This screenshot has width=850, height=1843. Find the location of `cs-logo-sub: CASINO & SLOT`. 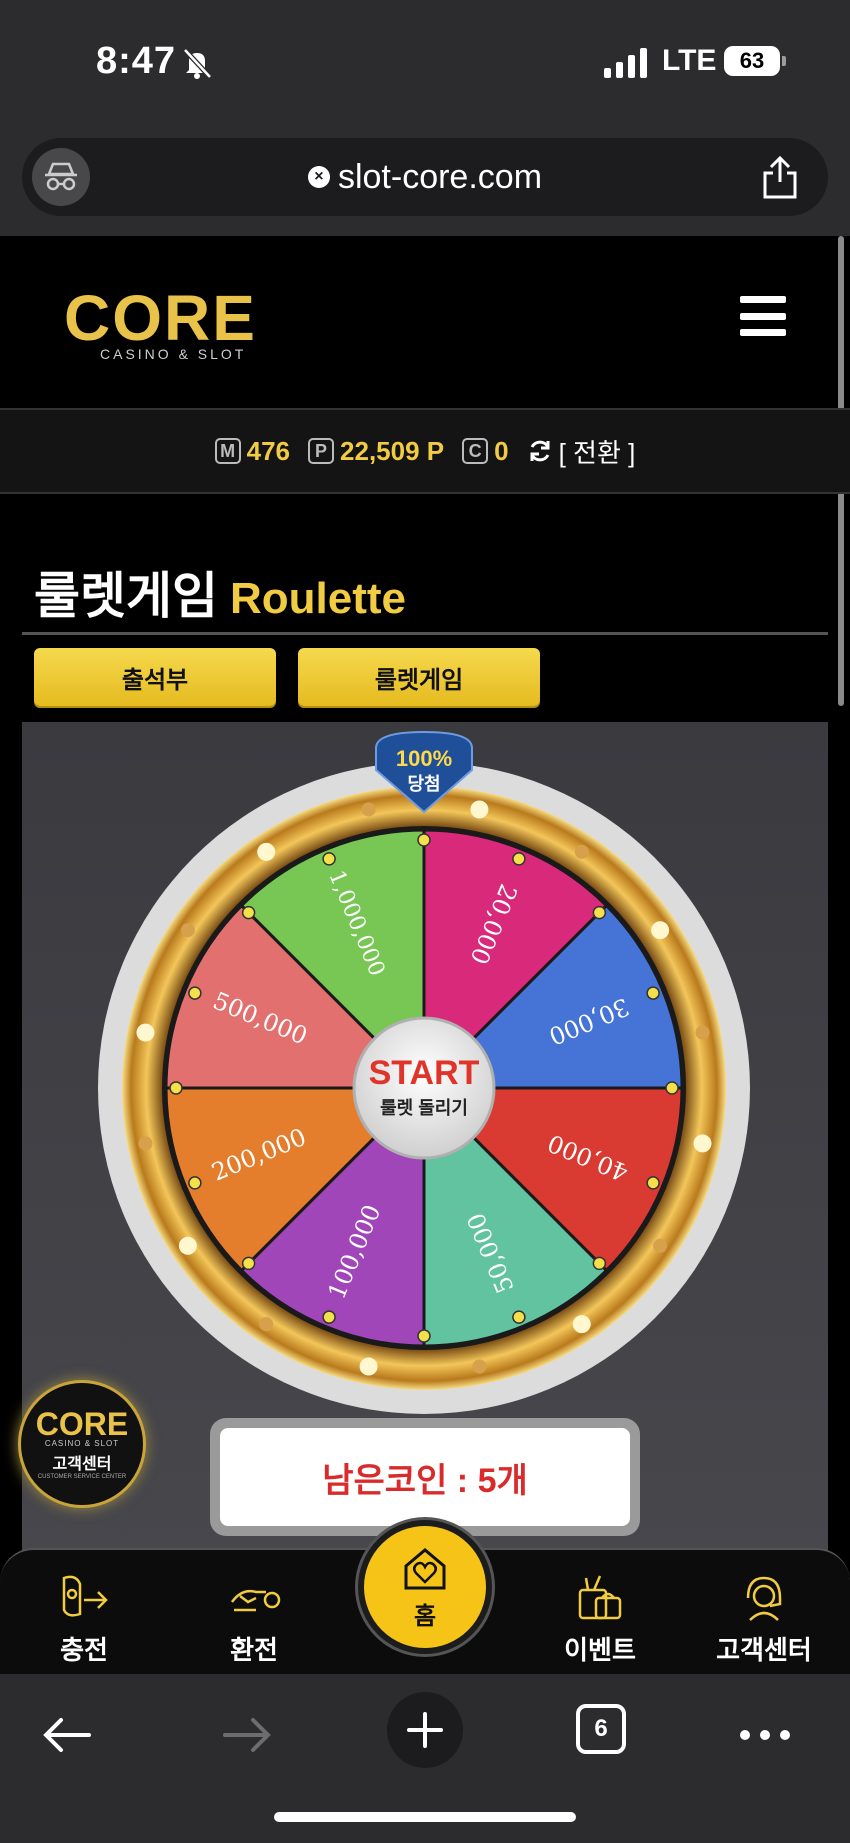

cs-logo-sub: CASINO & SLOT is located at coordinates (82, 1443).